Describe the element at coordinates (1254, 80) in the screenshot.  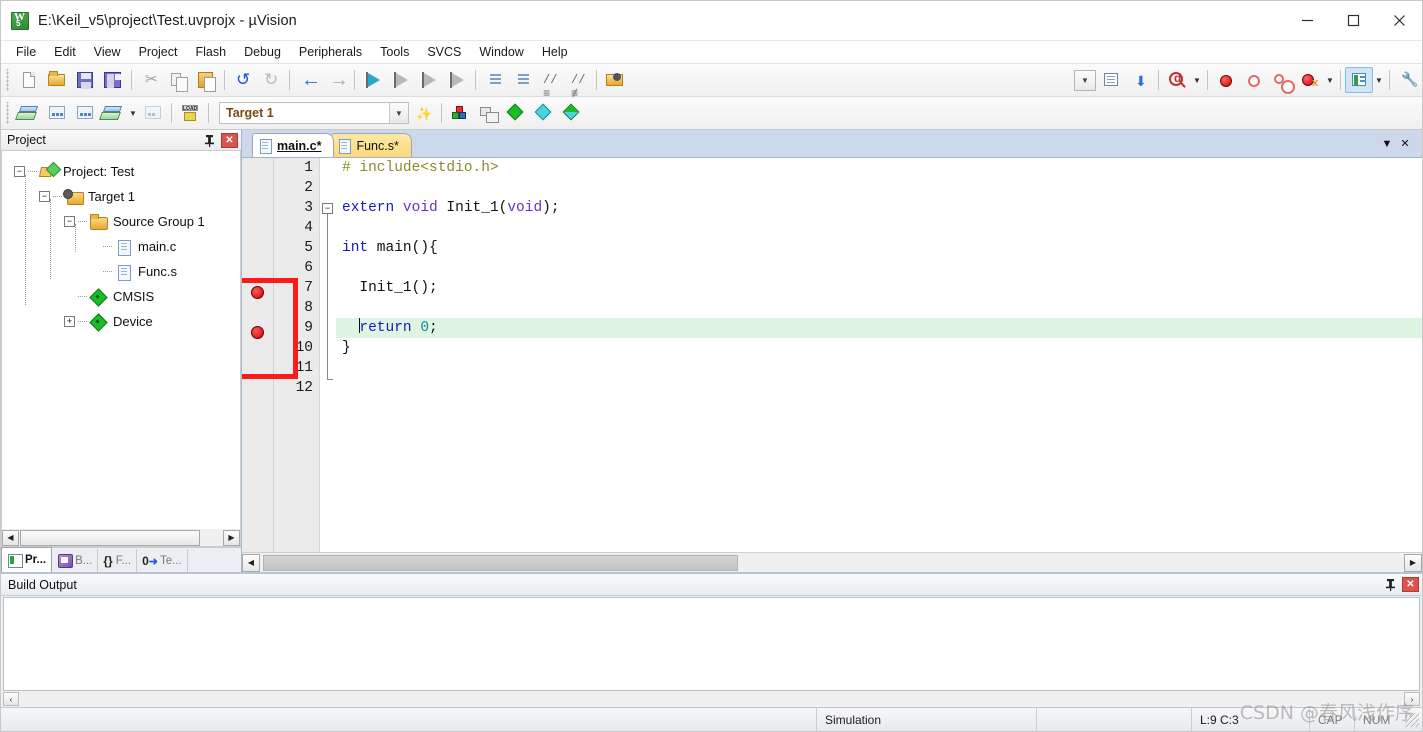
I see `kill-all-breakpoints-icon` at that location.